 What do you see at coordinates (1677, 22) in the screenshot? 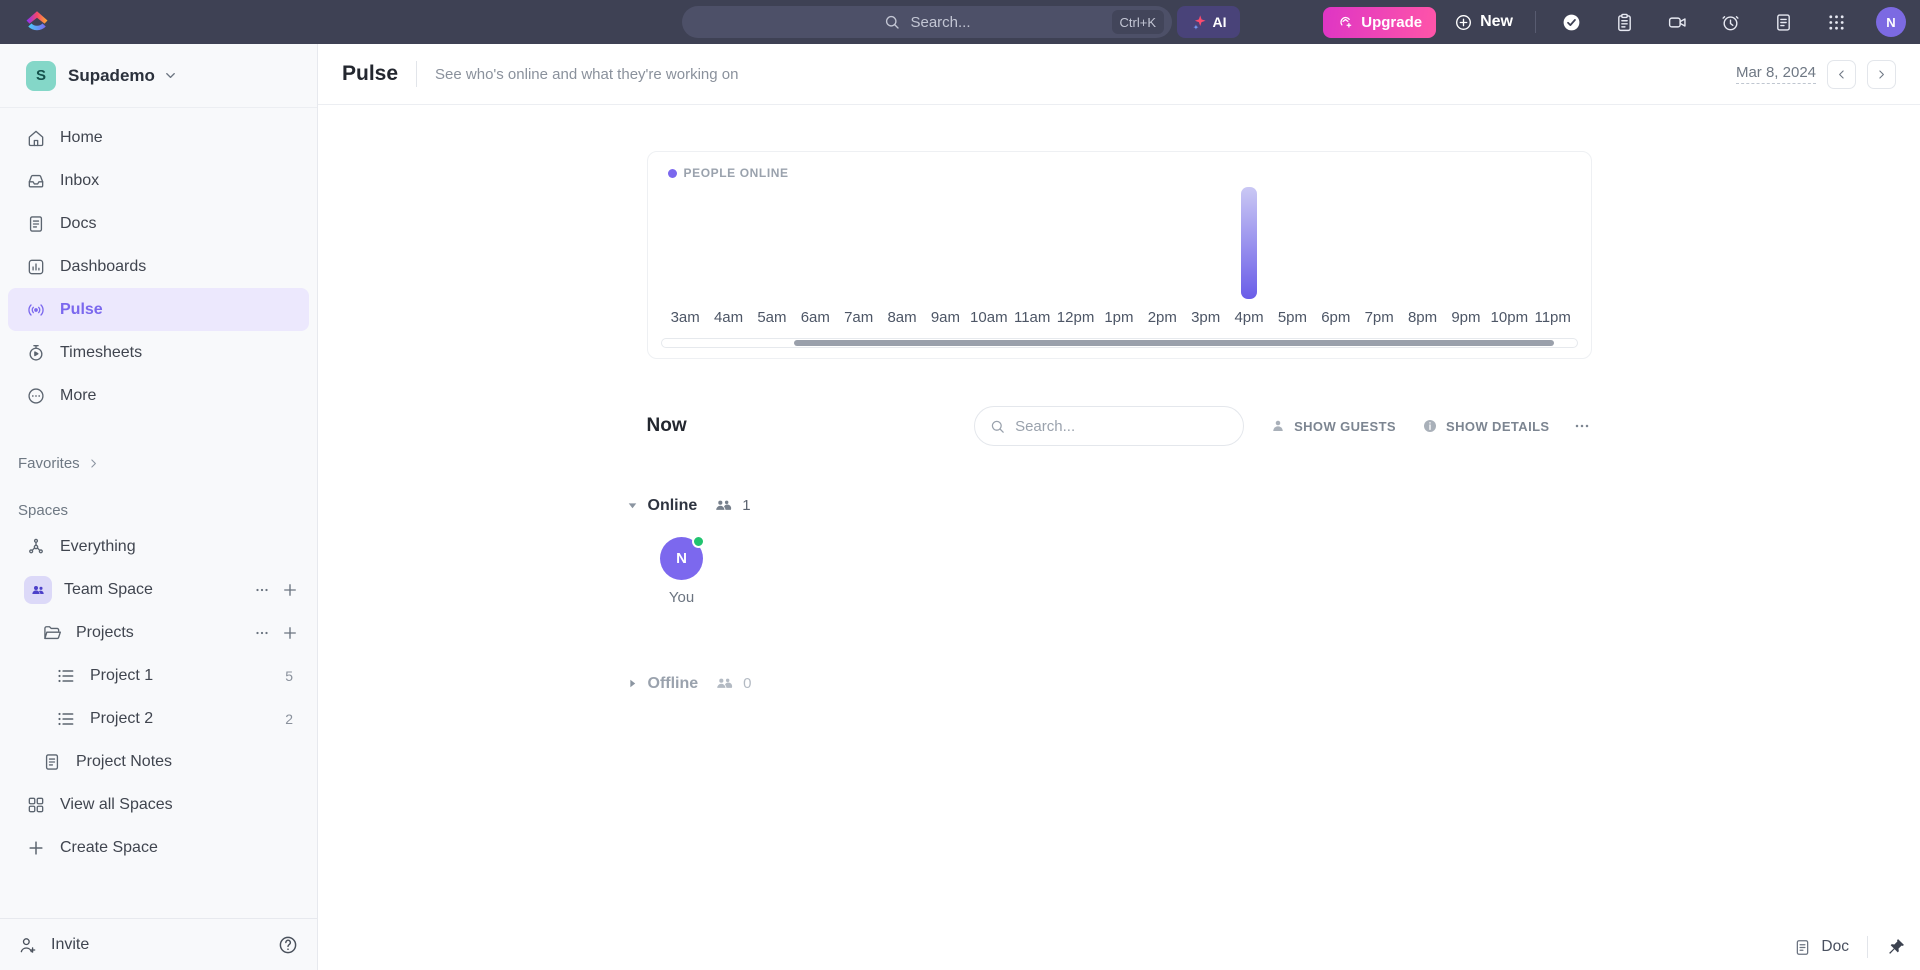
I see `record-video-icon` at bounding box center [1677, 22].